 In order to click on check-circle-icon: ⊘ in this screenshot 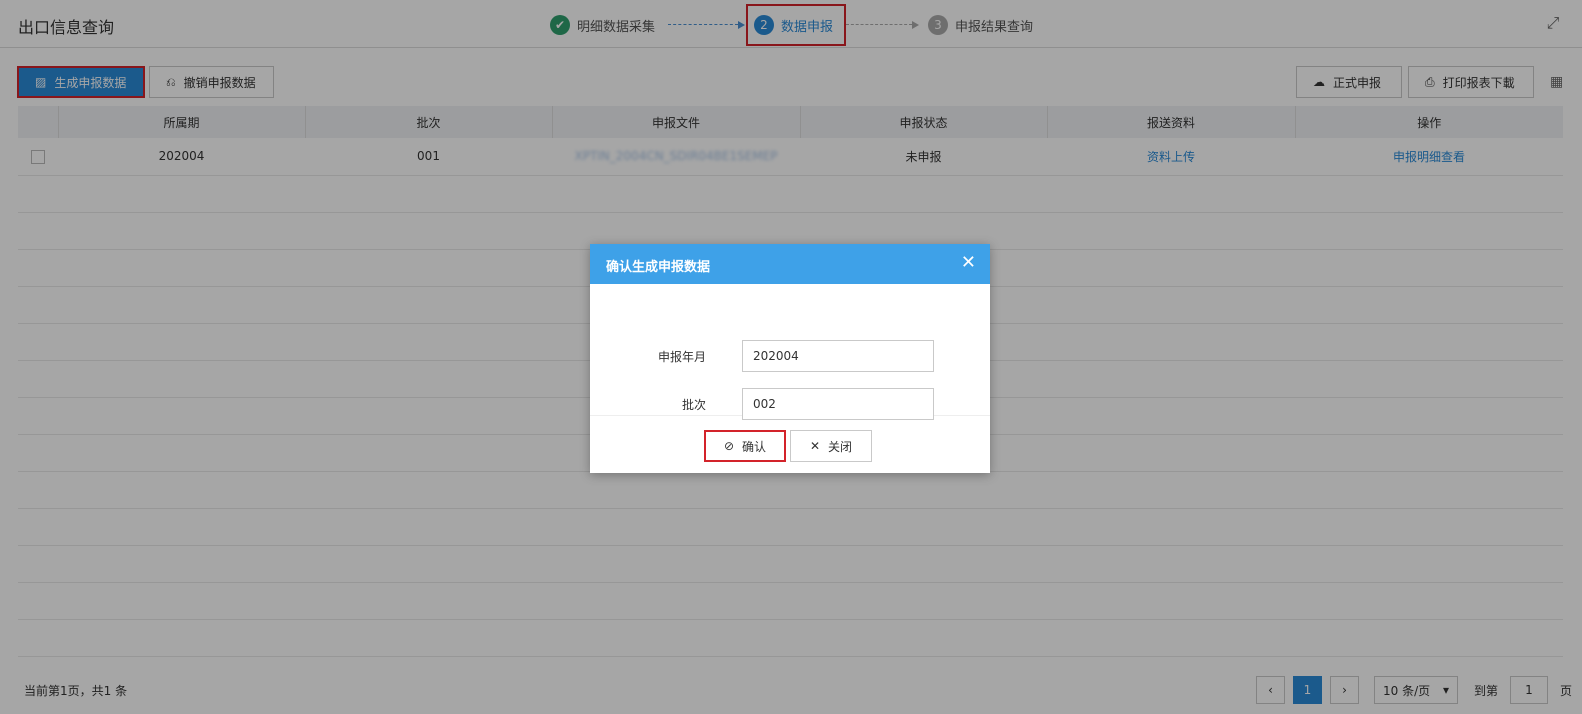, I will do `click(729, 446)`.